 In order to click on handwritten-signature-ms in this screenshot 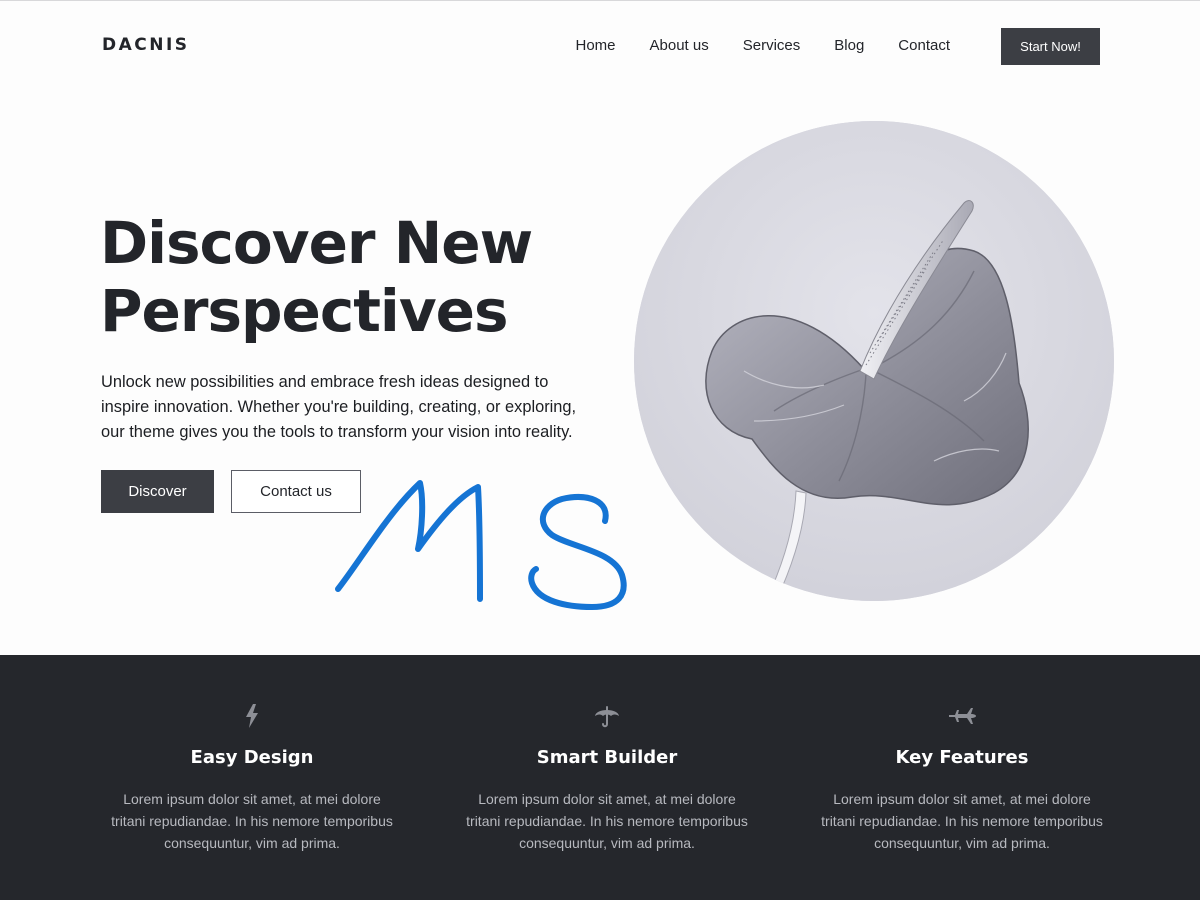, I will do `click(481, 545)`.